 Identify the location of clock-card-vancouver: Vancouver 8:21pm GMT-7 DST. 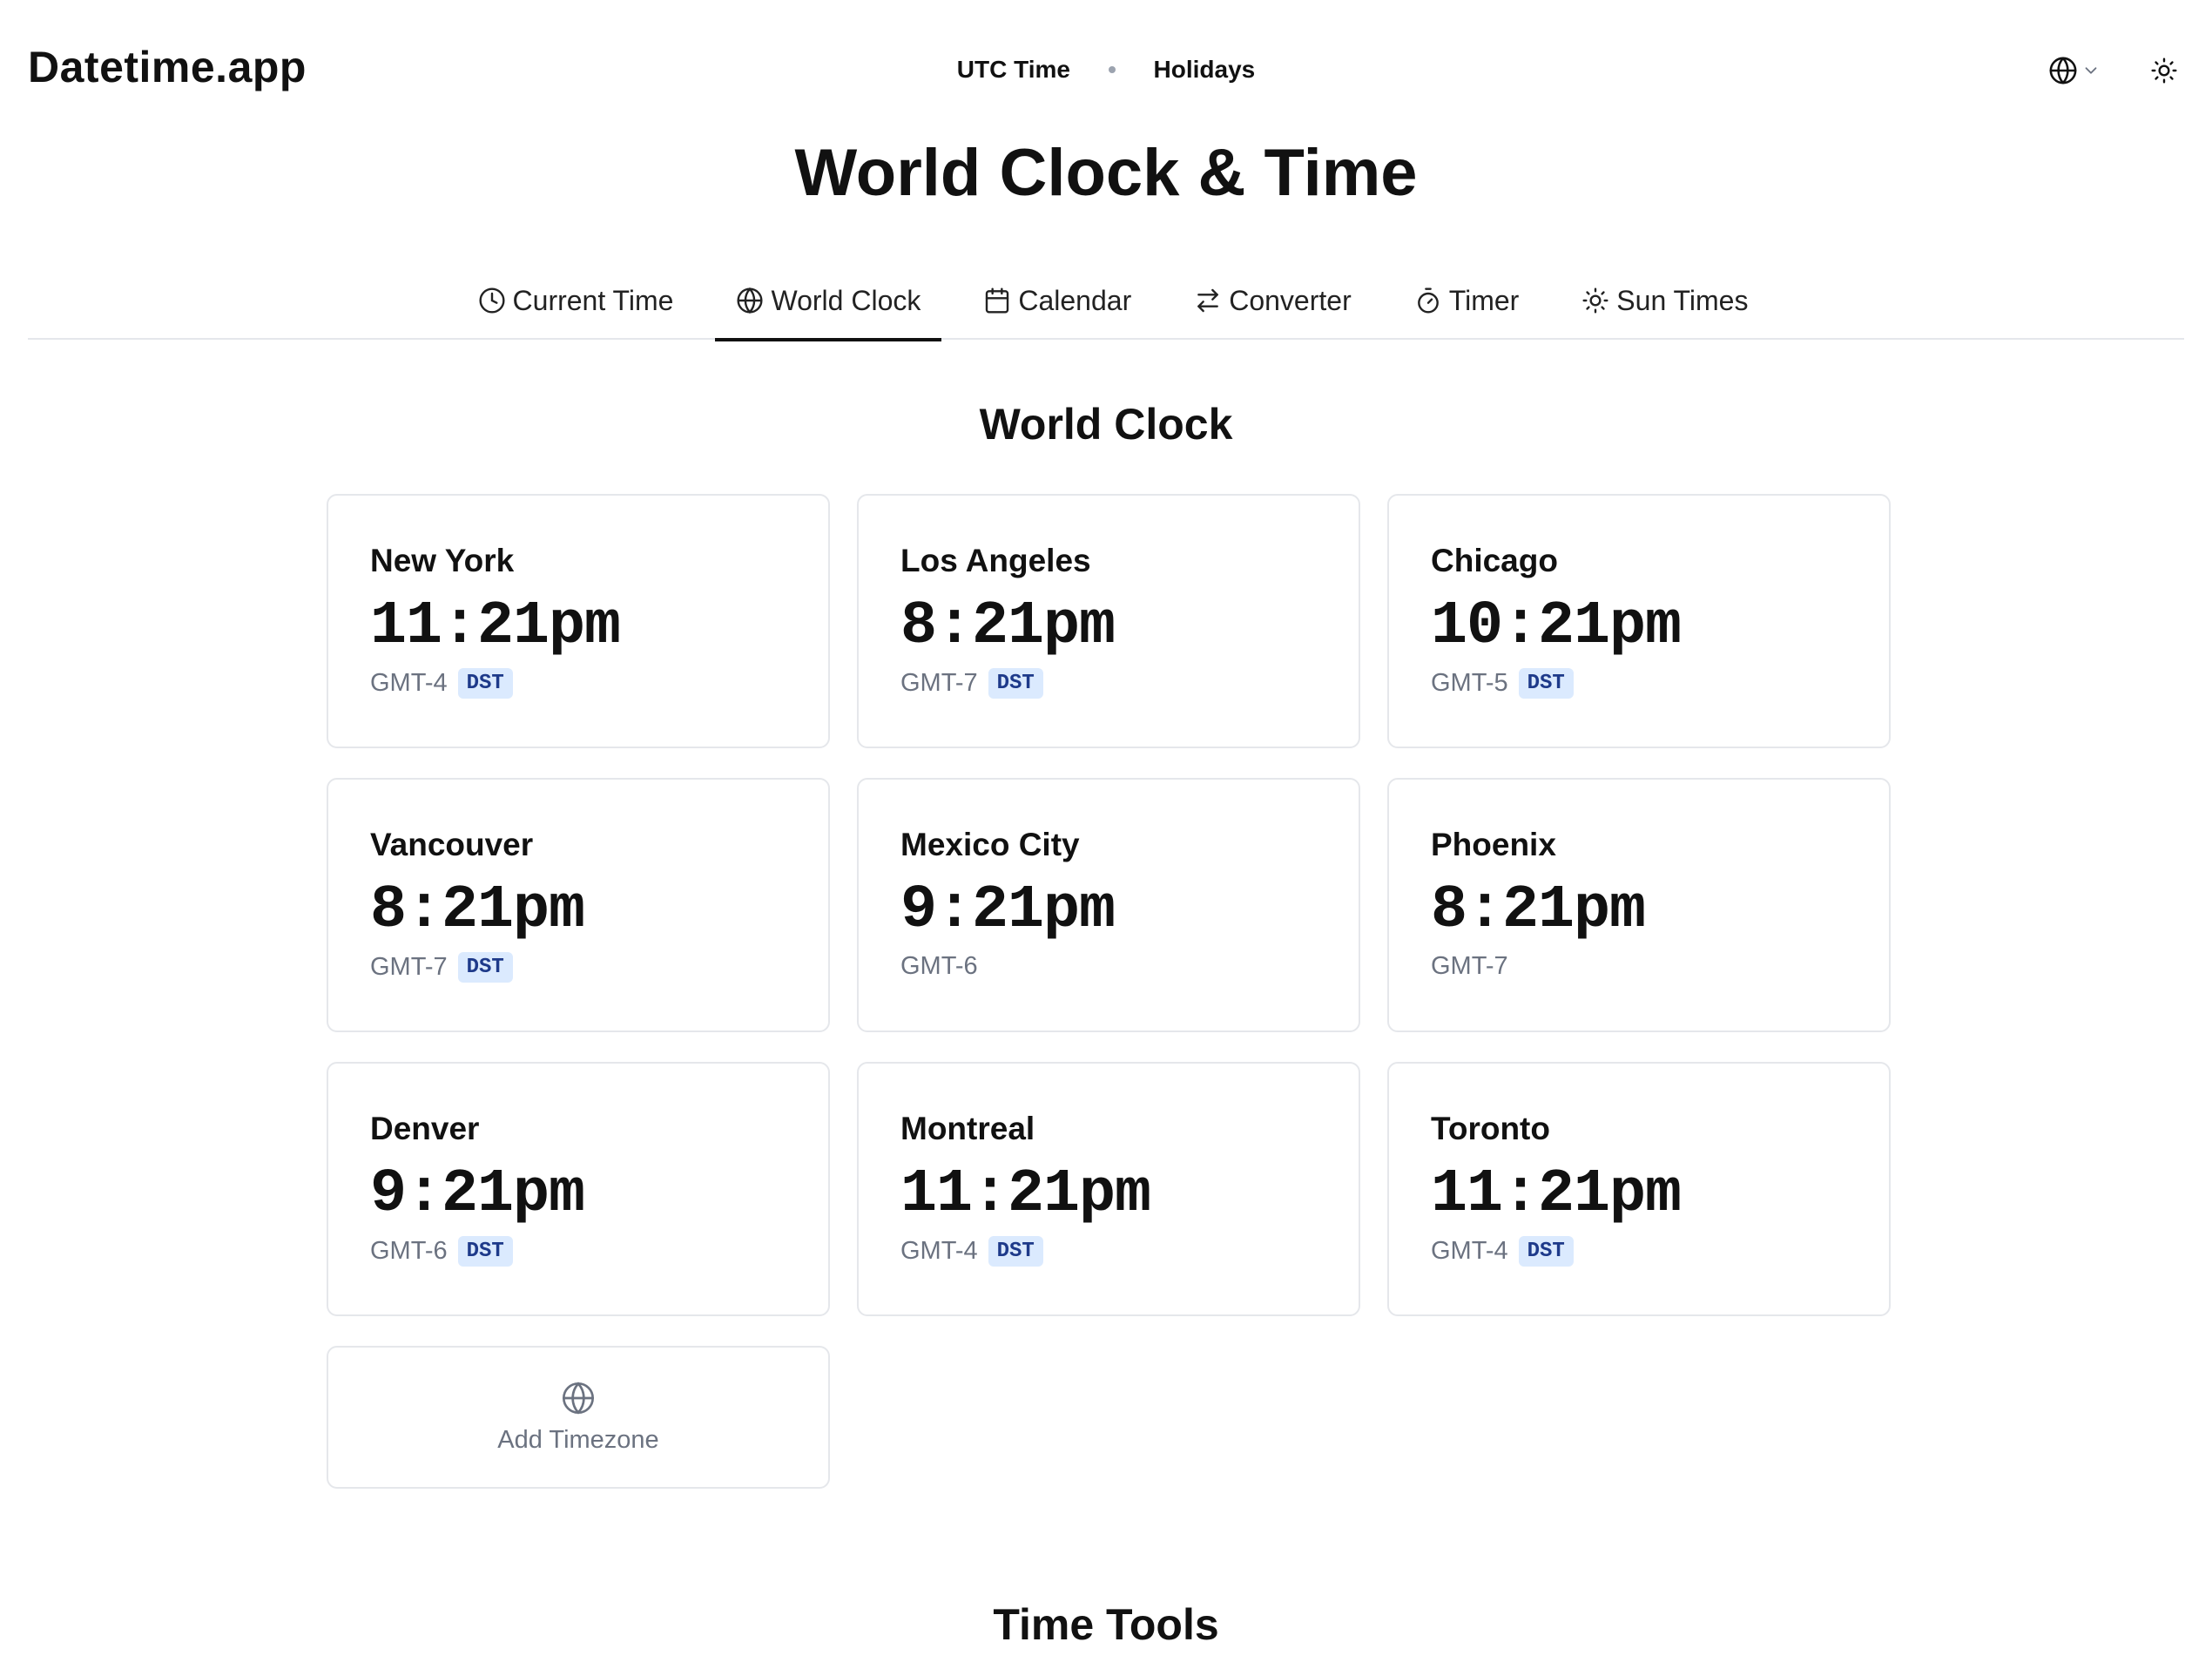
(579, 905).